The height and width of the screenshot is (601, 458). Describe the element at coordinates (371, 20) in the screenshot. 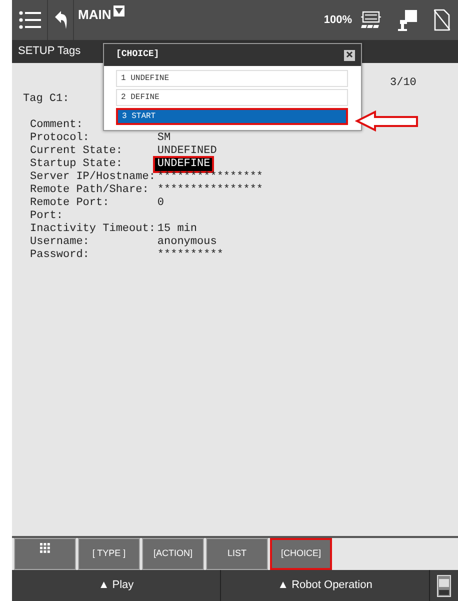

I see `mode-icon` at that location.